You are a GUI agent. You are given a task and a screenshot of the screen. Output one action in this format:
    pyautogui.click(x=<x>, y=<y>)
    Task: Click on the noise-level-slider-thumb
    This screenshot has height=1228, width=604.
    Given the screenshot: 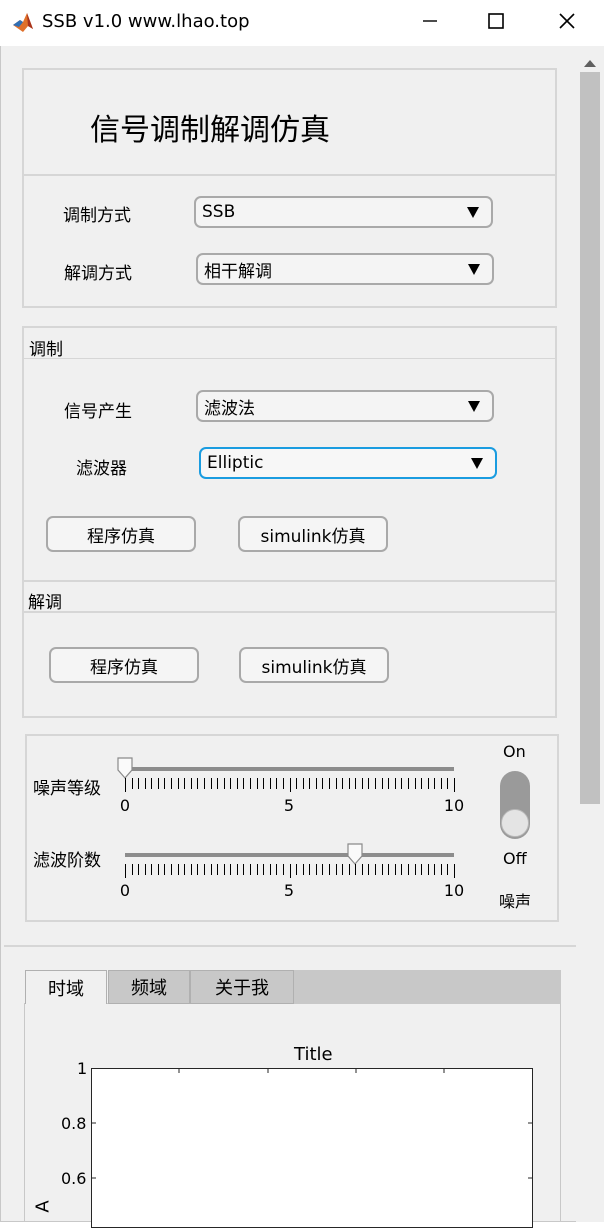 What is the action you would take?
    pyautogui.click(x=125, y=768)
    